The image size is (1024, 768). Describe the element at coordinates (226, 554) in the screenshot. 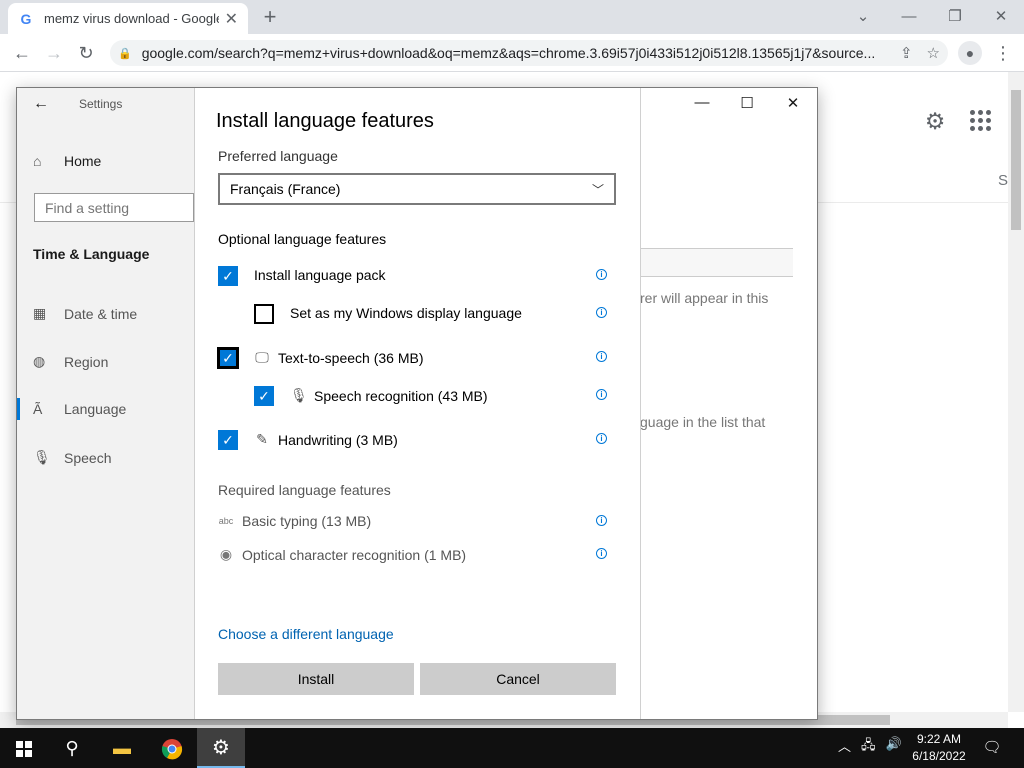

I see `camera-icon: ◉` at that location.